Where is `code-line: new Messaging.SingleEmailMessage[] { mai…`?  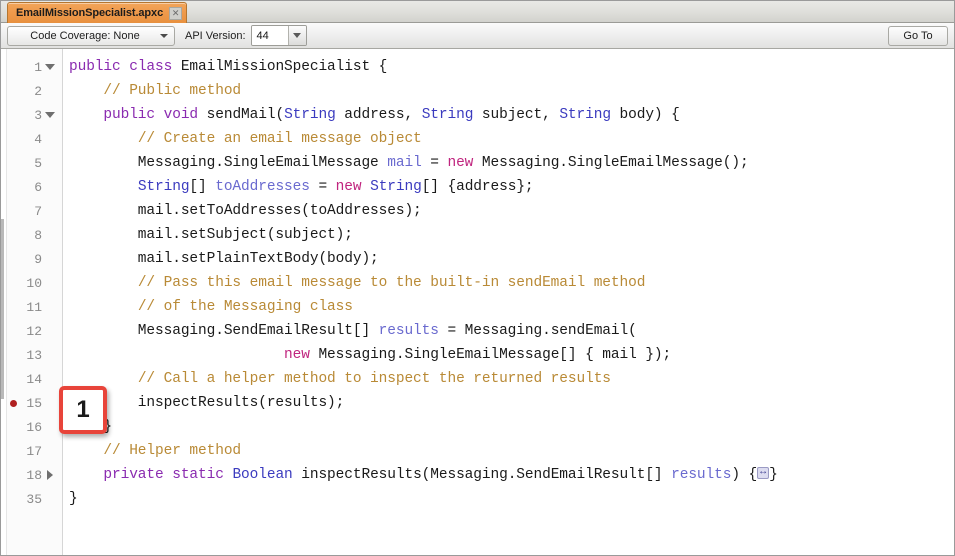
code-line: new Messaging.SingleEmailMessage[] { mai… is located at coordinates (511, 355).